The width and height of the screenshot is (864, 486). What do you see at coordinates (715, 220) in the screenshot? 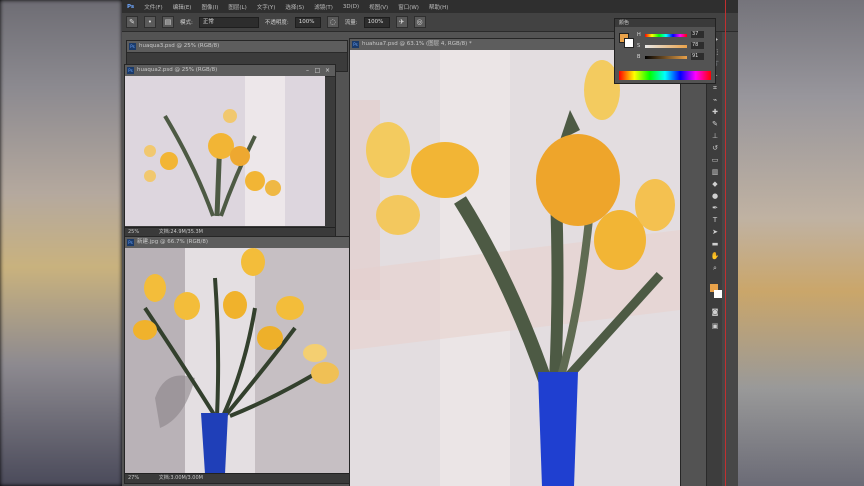
I see `type-tool-icon: T` at bounding box center [715, 220].